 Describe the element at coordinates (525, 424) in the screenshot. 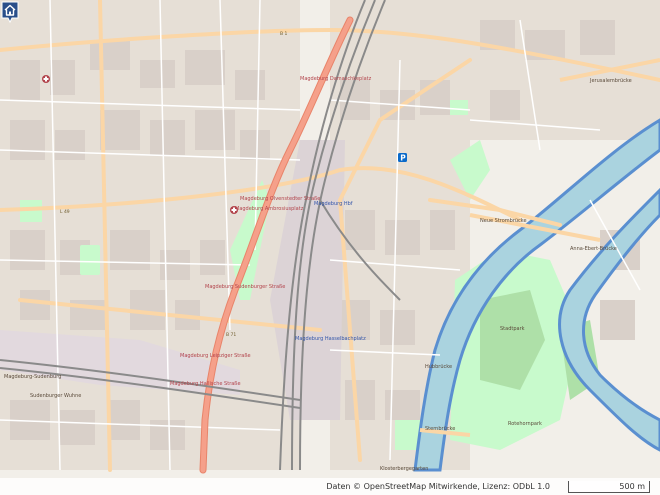

I see `label-rotehornpark: Rotehornpark` at that location.